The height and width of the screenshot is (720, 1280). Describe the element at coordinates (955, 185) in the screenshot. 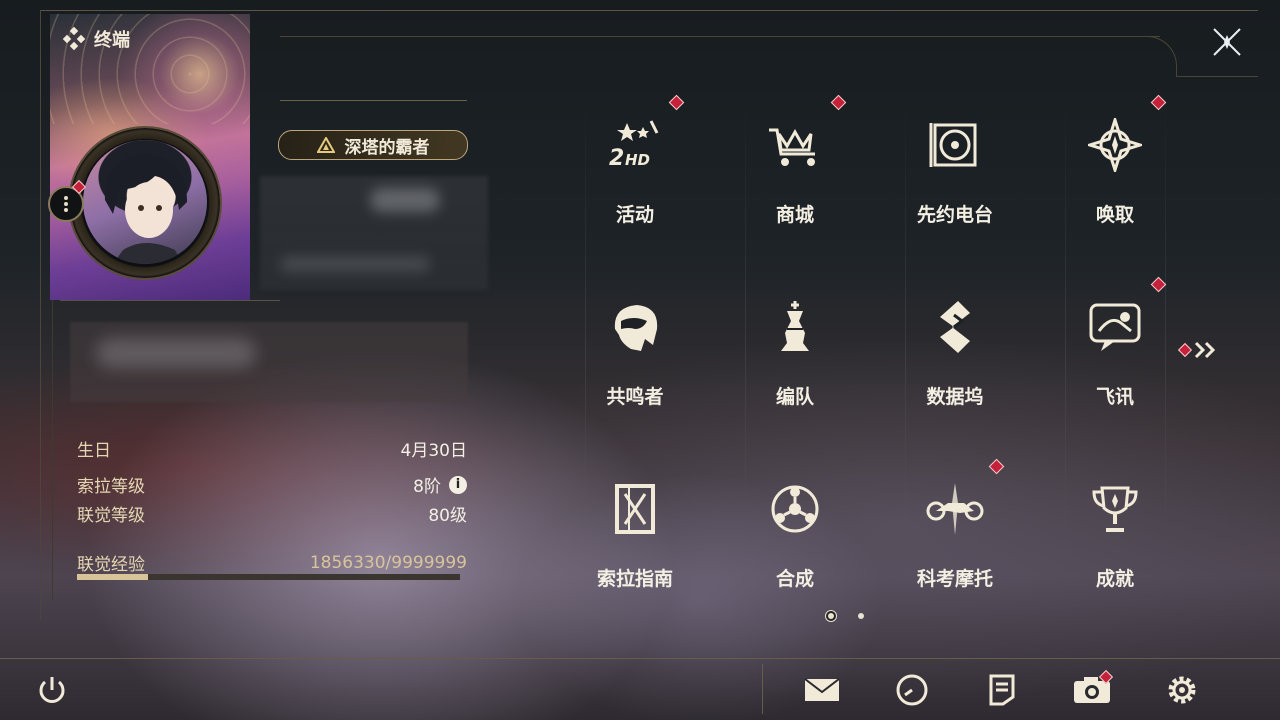

I see `menu-item-radio: 先约电台` at that location.